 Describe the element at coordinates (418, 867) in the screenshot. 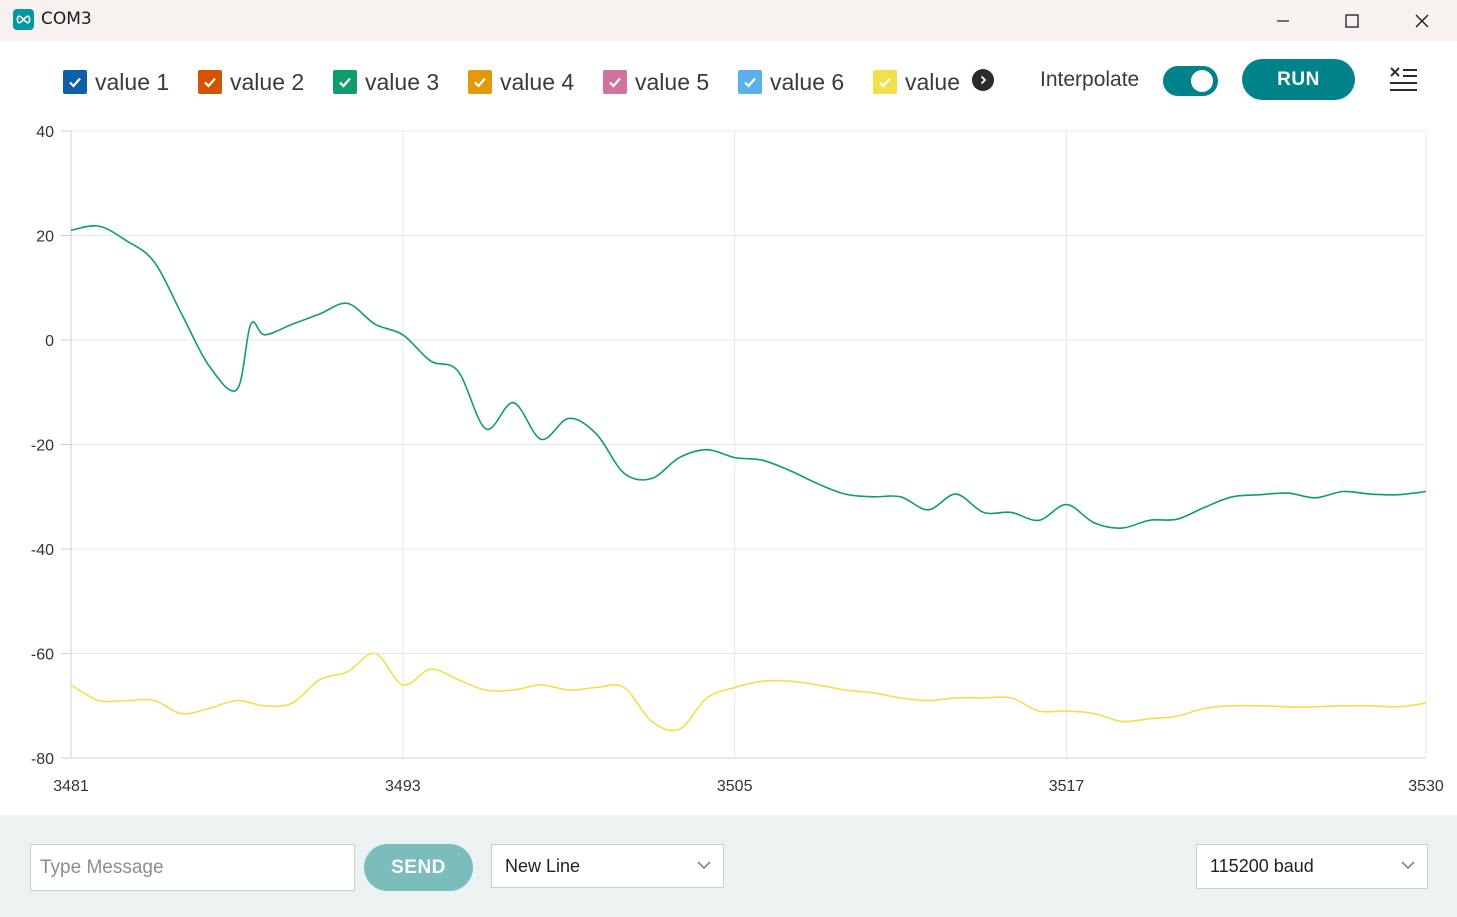

I see `send-button: SEND` at that location.